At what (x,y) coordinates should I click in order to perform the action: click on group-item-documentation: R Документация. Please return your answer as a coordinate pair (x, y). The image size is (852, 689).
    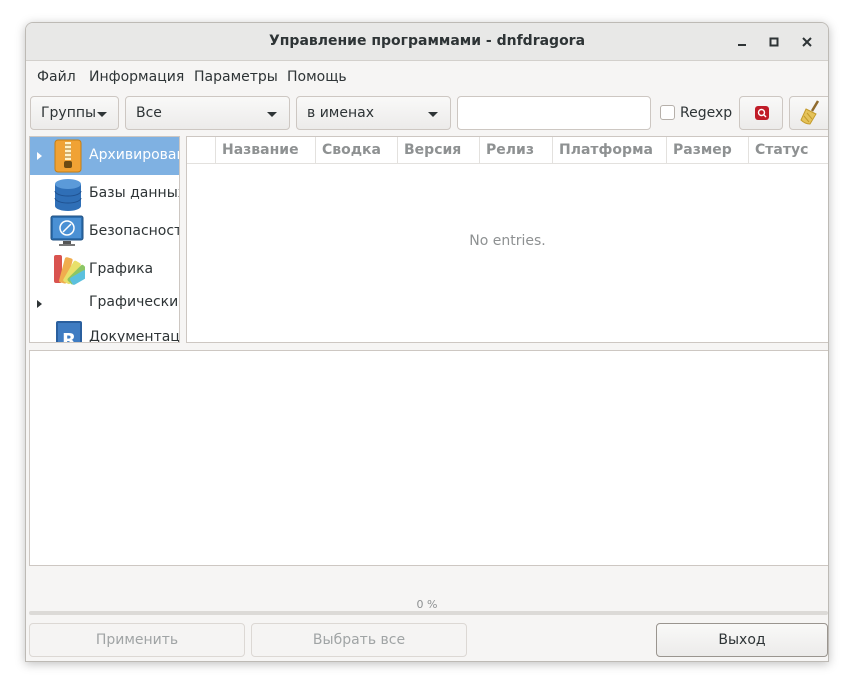
    Looking at the image, I should click on (105, 331).